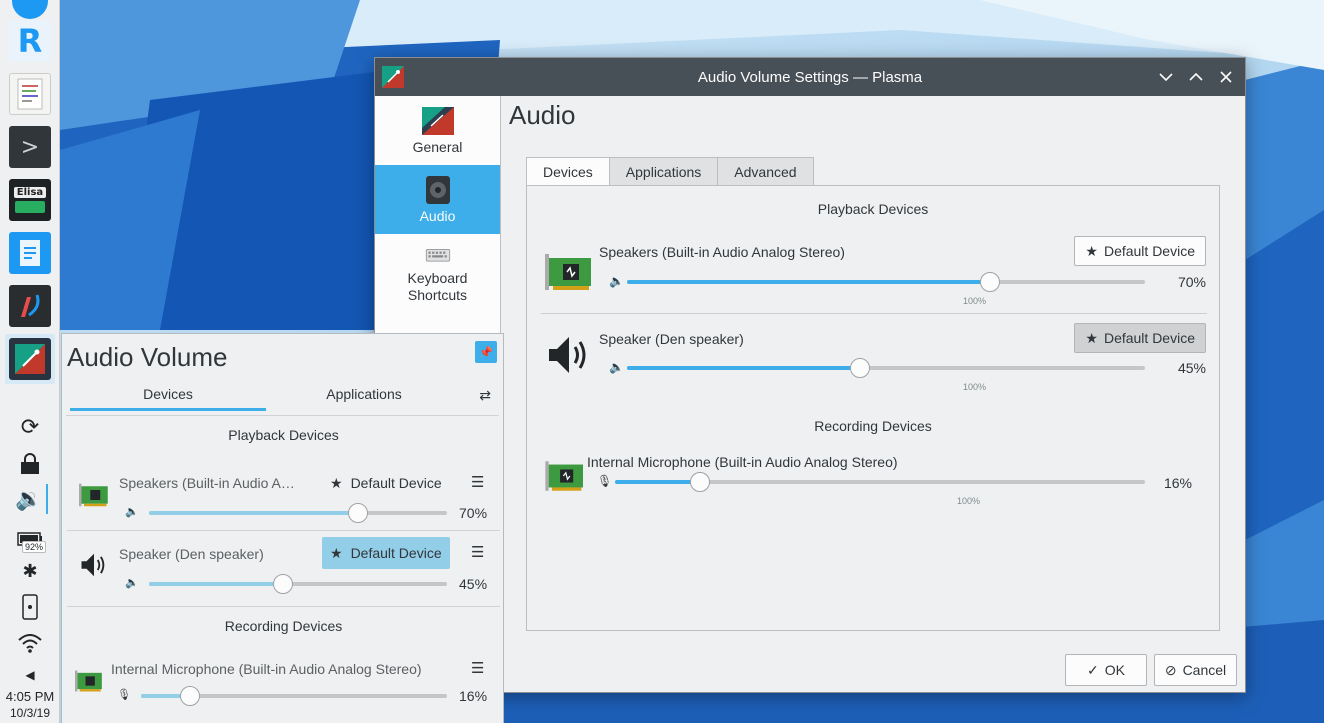 The height and width of the screenshot is (723, 1324). I want to click on sidebar-item-label: Audio, so click(437, 215).